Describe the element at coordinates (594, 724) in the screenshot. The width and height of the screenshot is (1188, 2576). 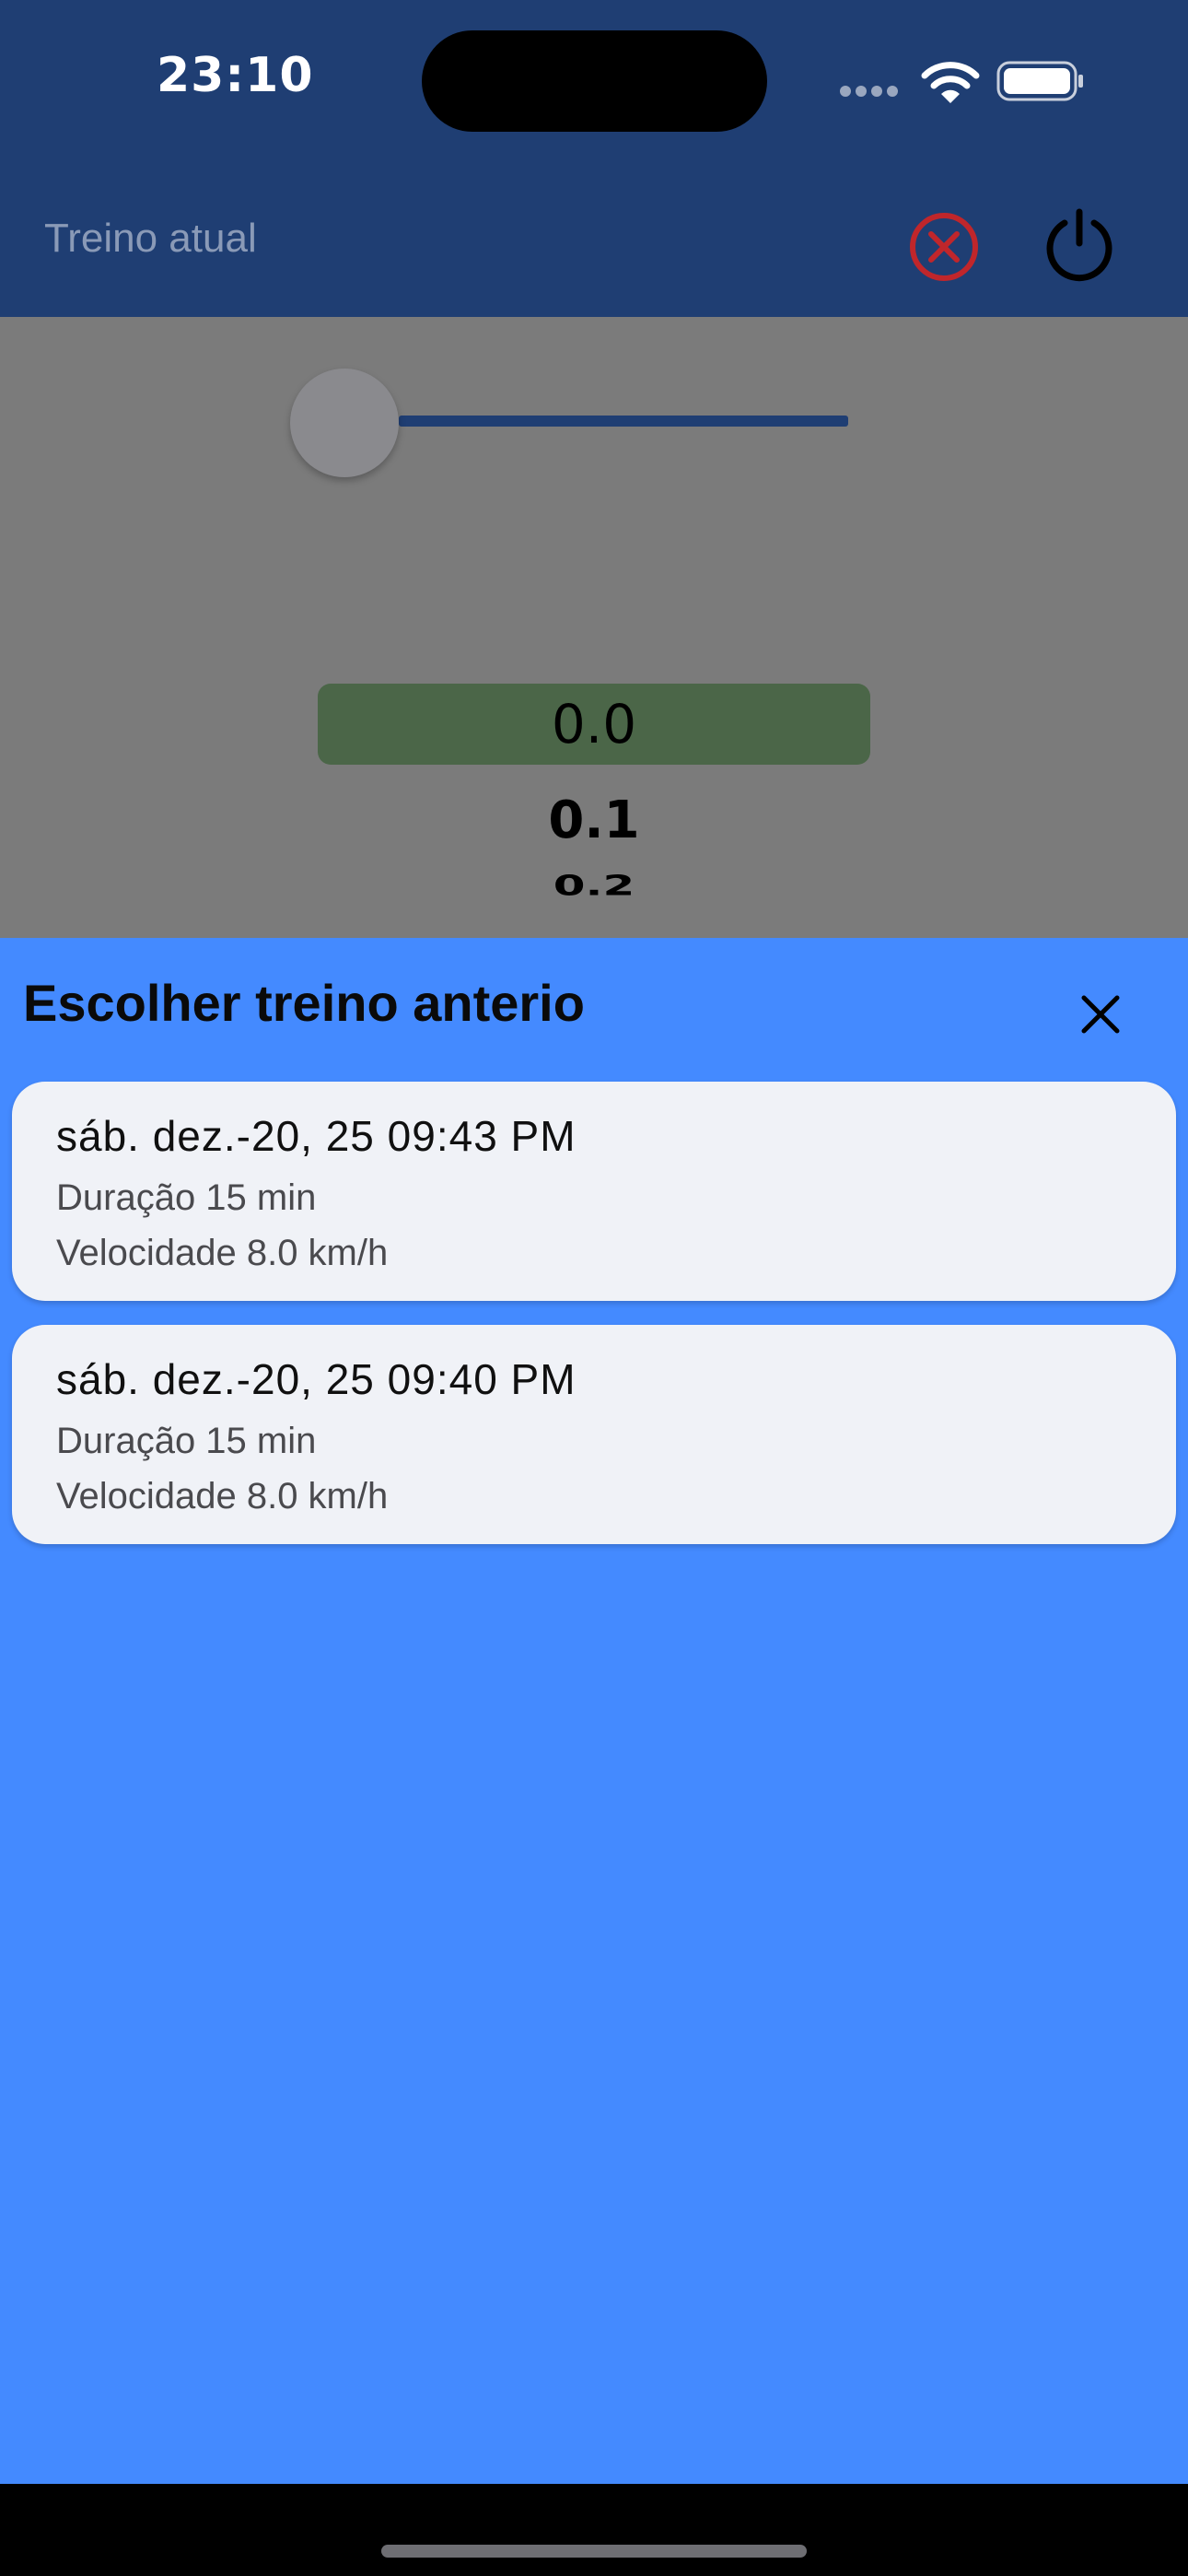
I see `picker-value-selected: 0.0` at that location.